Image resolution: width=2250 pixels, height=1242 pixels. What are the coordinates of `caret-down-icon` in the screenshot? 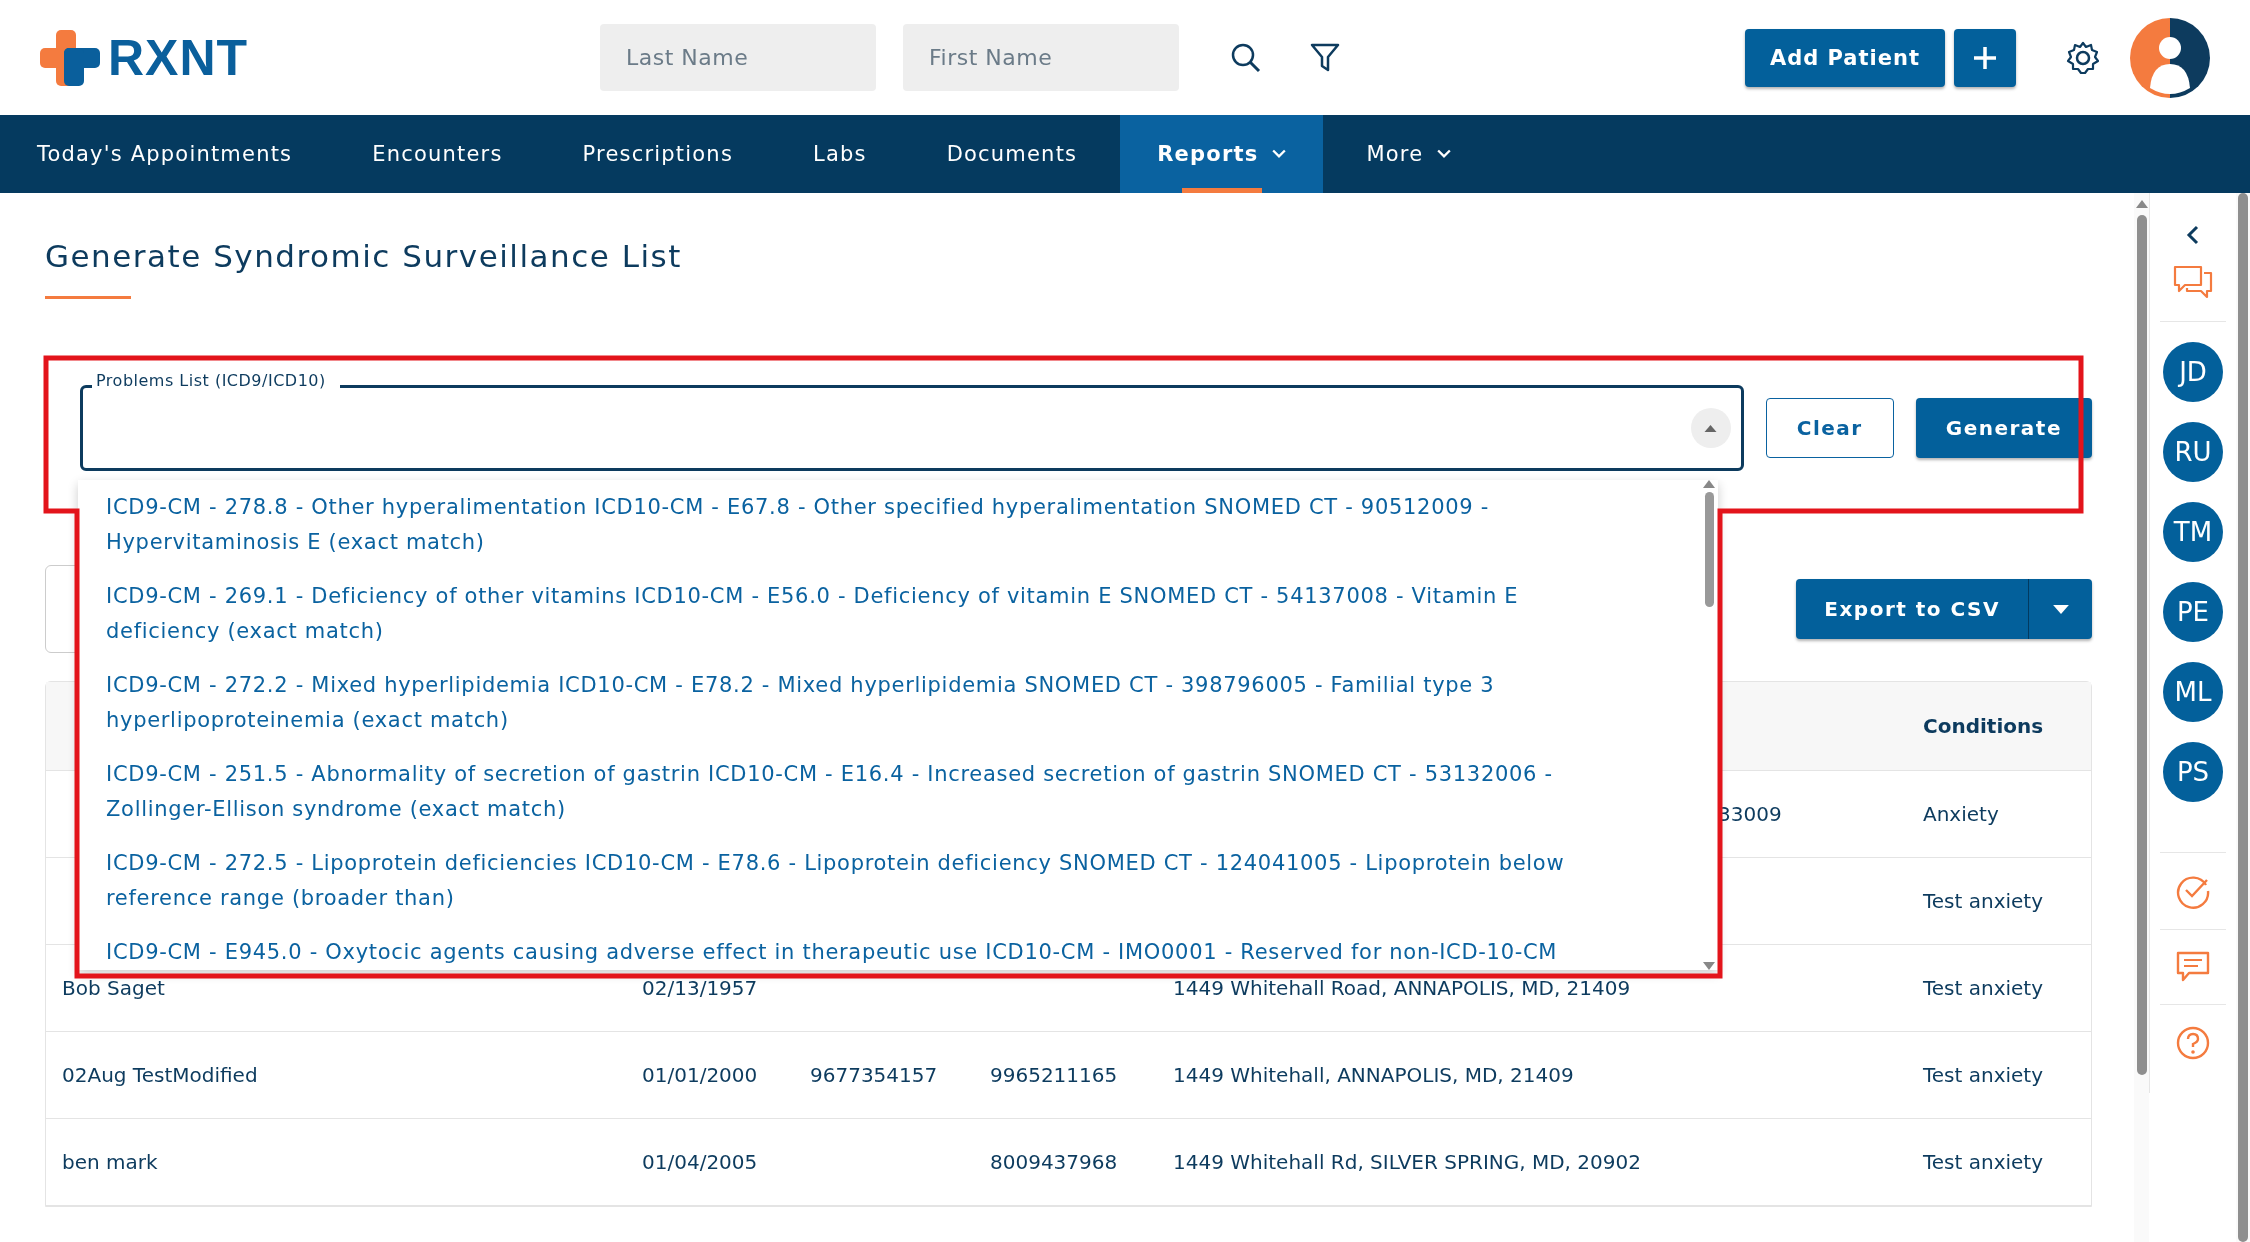 It's located at (2060, 609).